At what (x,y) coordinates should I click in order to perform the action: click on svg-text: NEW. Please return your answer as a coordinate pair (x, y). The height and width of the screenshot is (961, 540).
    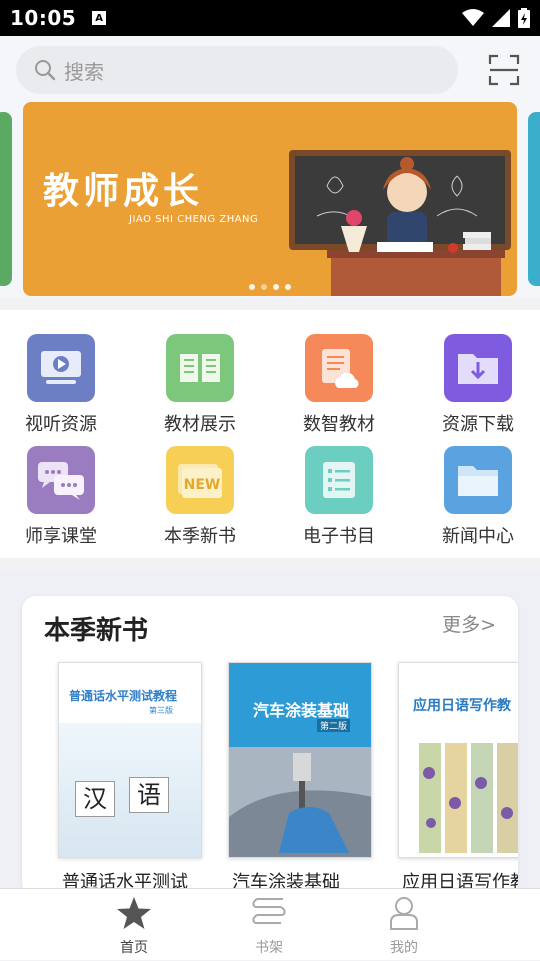
    Looking at the image, I should click on (202, 485).